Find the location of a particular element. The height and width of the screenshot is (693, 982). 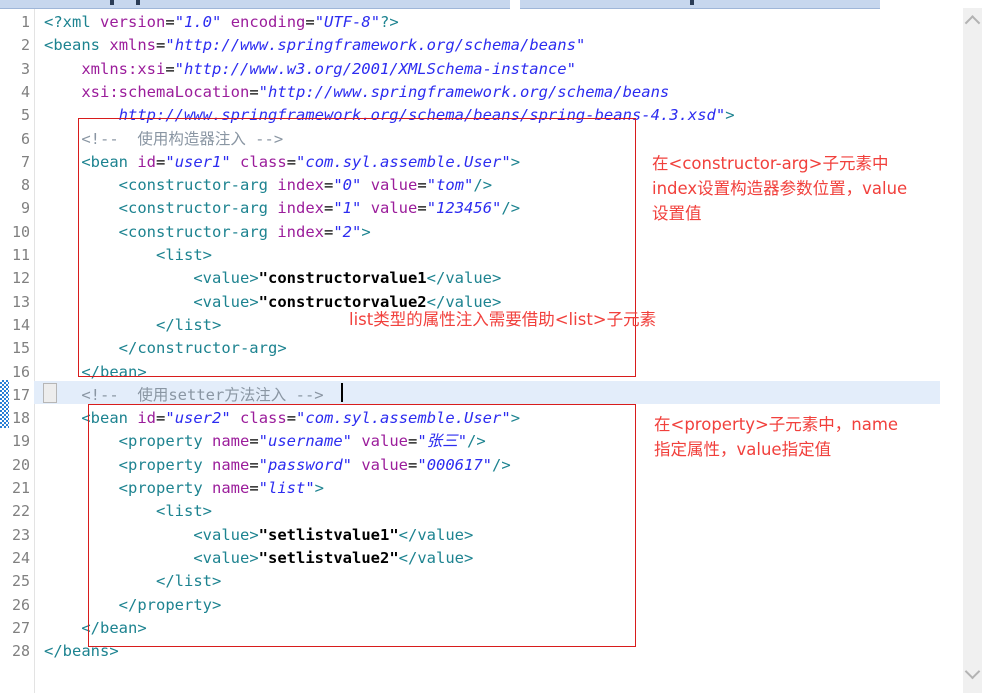

text-caret is located at coordinates (342, 392).